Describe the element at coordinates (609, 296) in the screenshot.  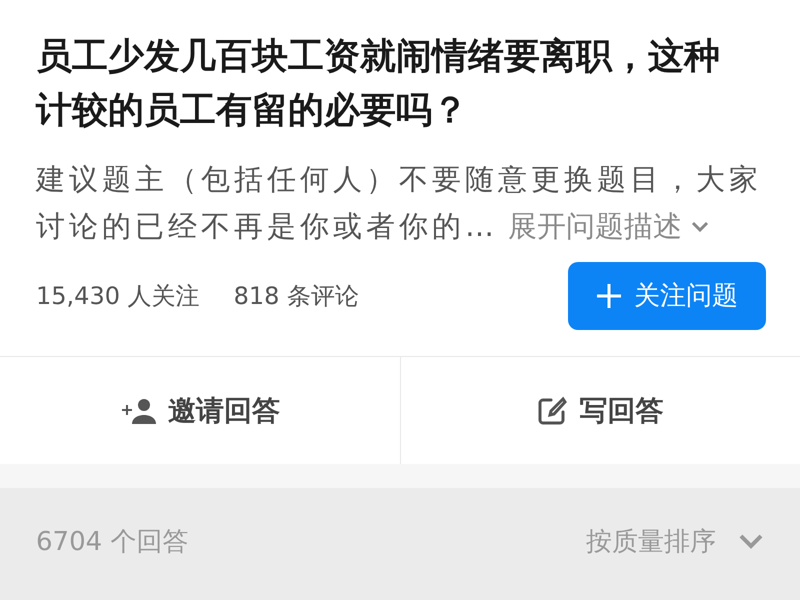
I see `plus-icon` at that location.